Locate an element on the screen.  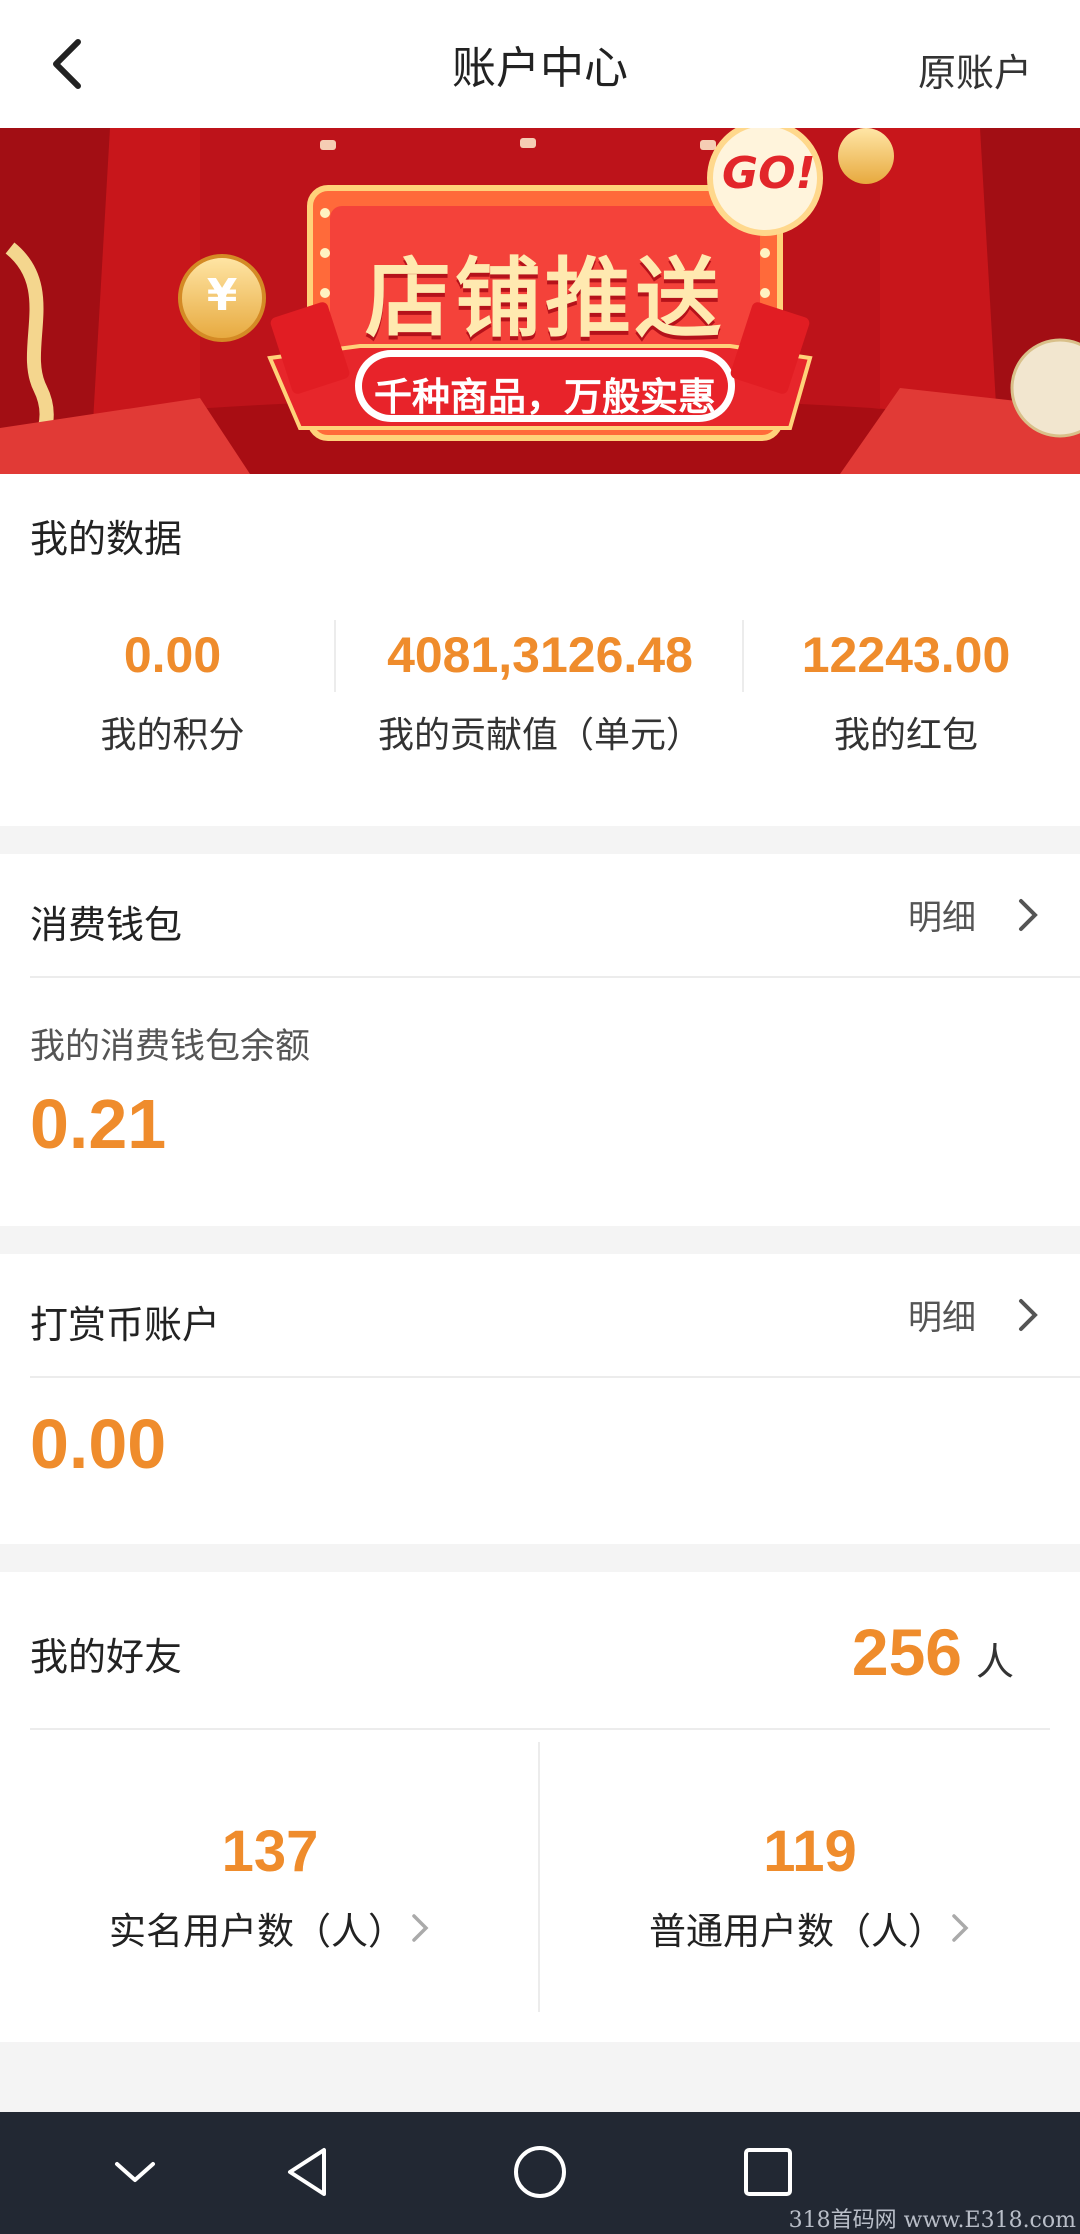
top-bar: 账户中心 原账户 is located at coordinates (540, 64).